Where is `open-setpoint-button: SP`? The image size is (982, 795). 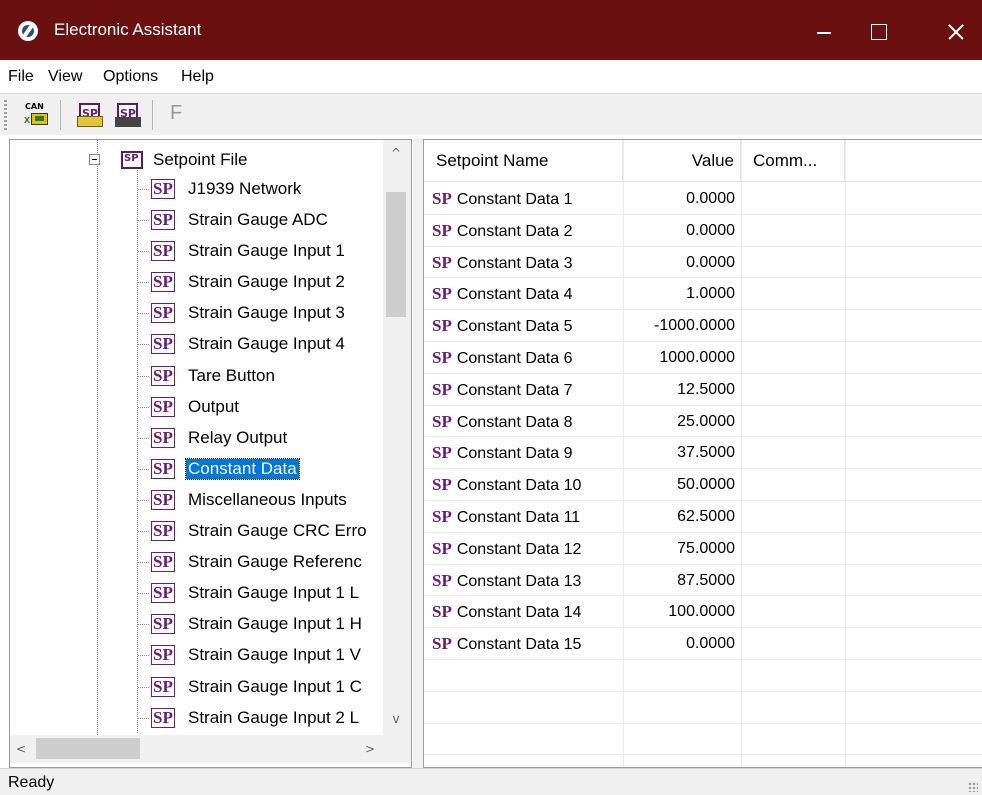 open-setpoint-button: SP is located at coordinates (90, 114).